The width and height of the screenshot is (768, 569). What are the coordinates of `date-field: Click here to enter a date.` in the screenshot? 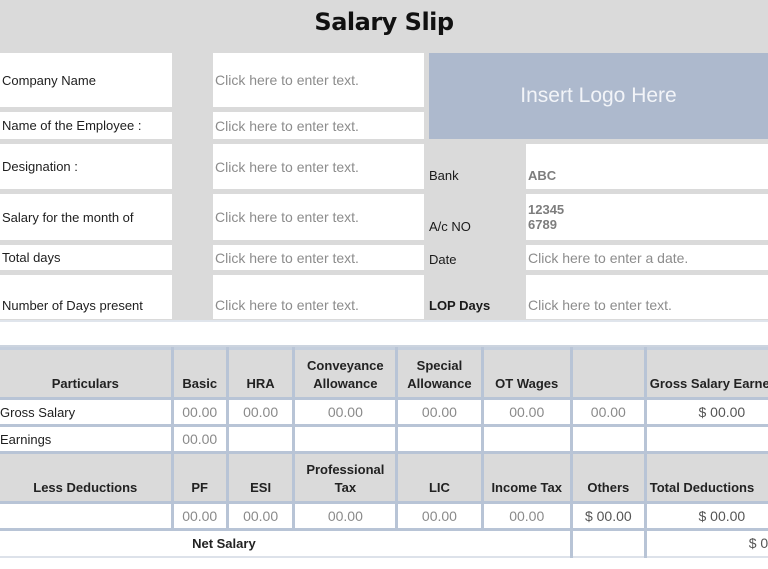 It's located at (647, 257).